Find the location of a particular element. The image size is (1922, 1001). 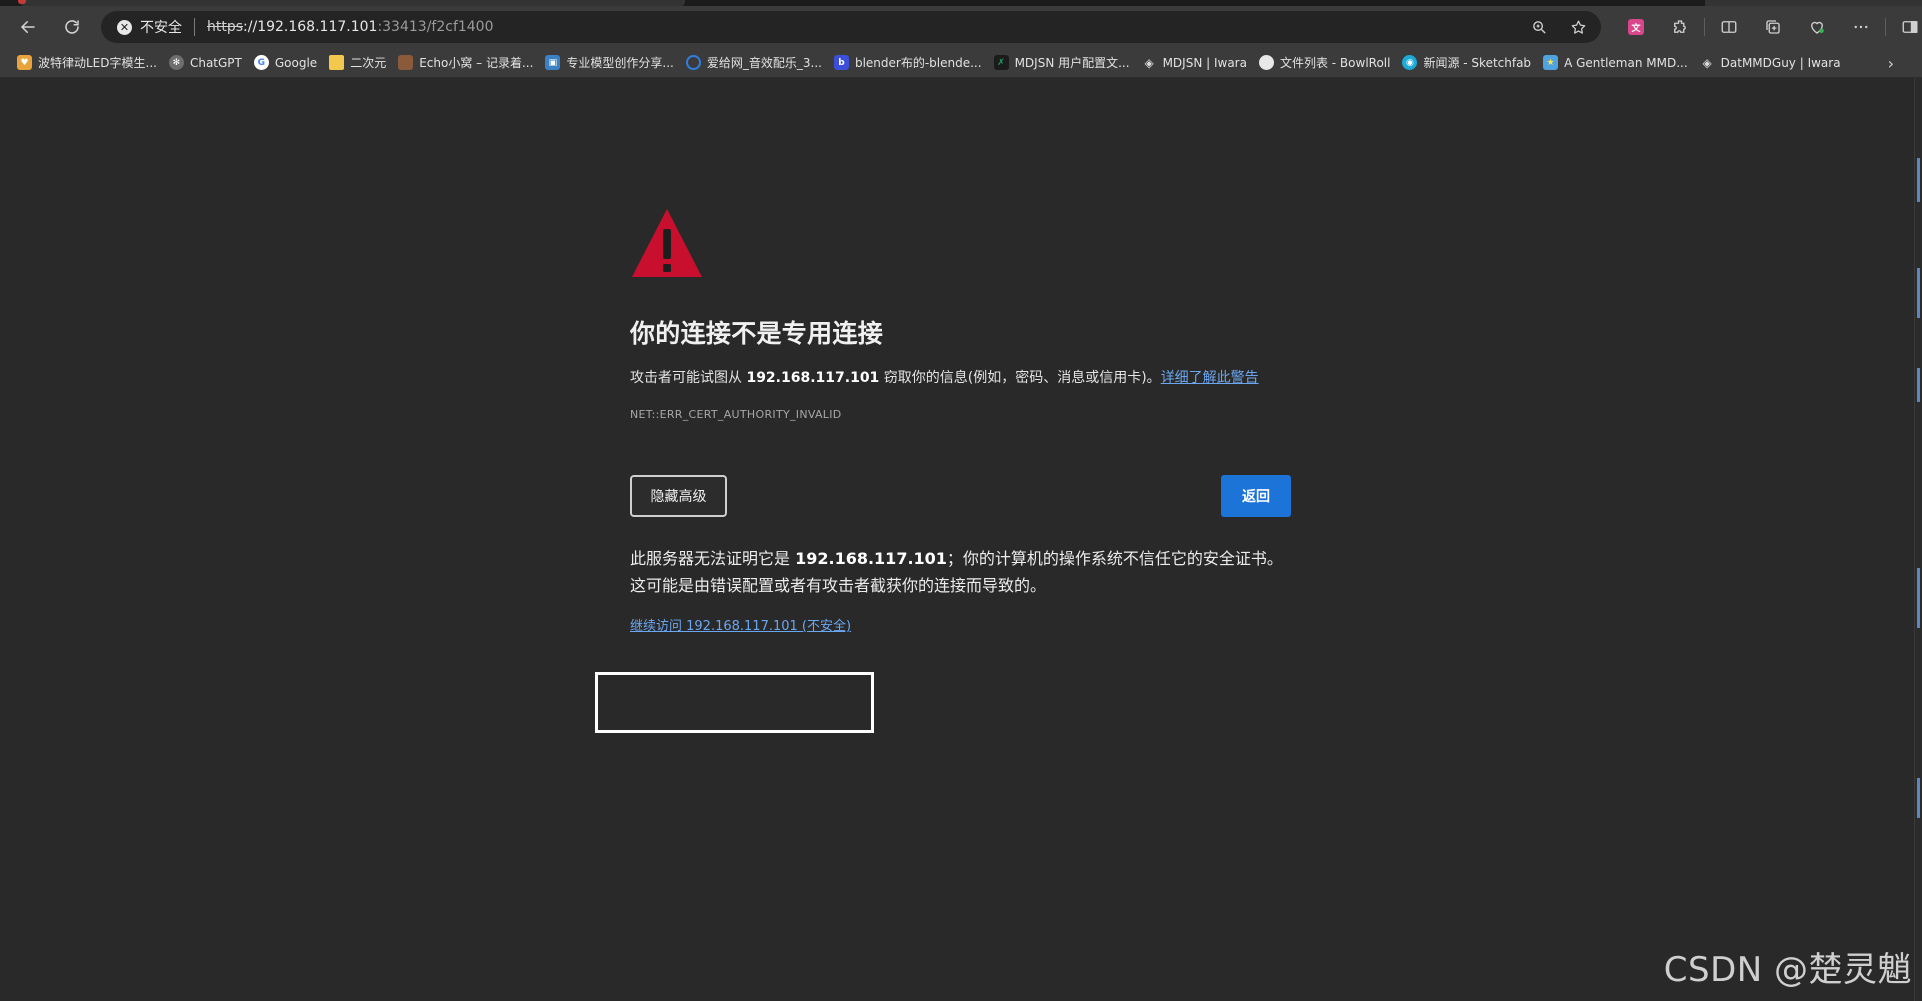

bookmark-item: ✻ ChatGPT is located at coordinates (206, 63).